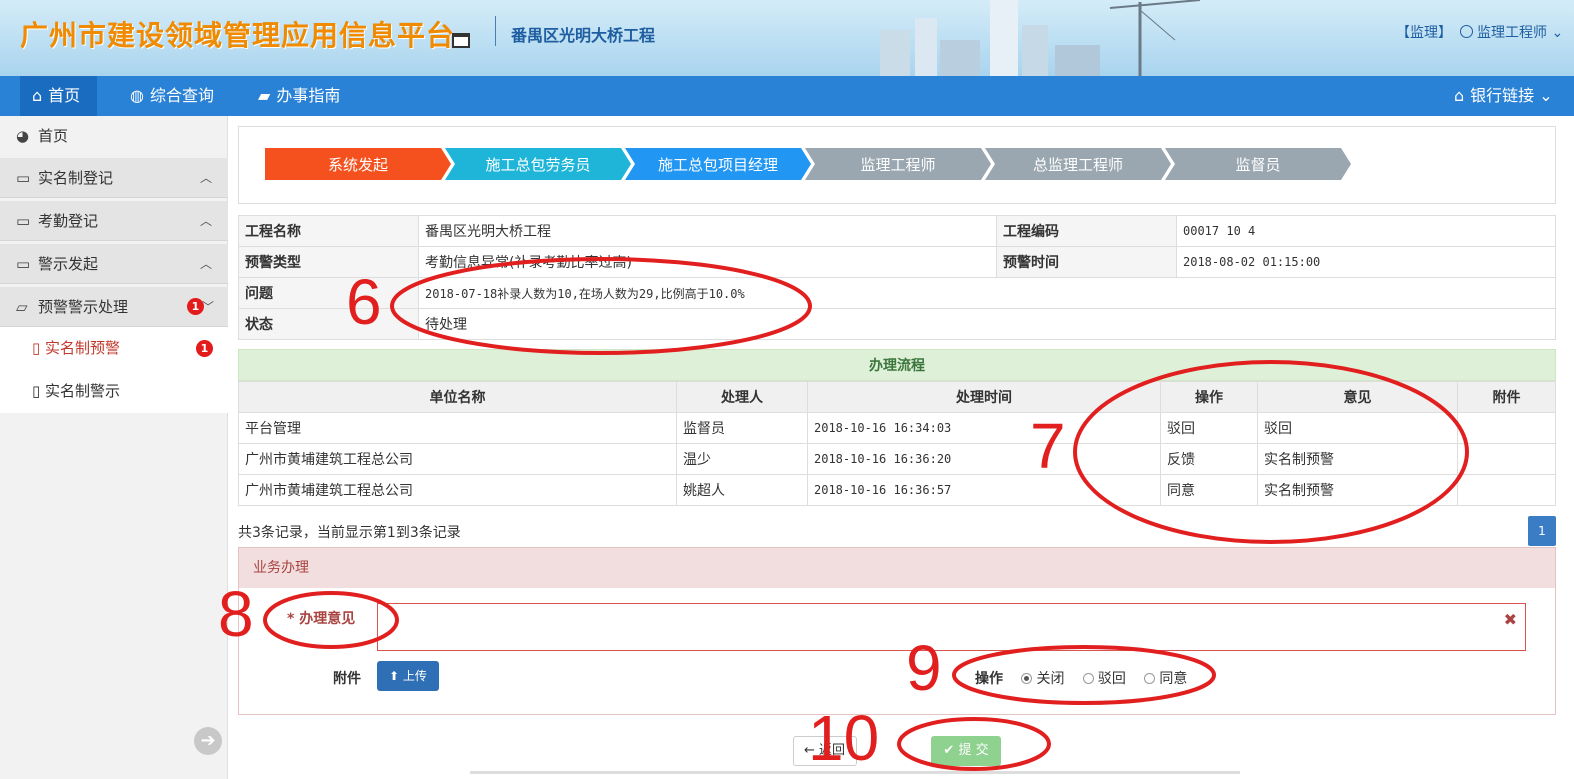 The width and height of the screenshot is (1574, 779). I want to click on cell-action: 反馈, so click(1209, 459).